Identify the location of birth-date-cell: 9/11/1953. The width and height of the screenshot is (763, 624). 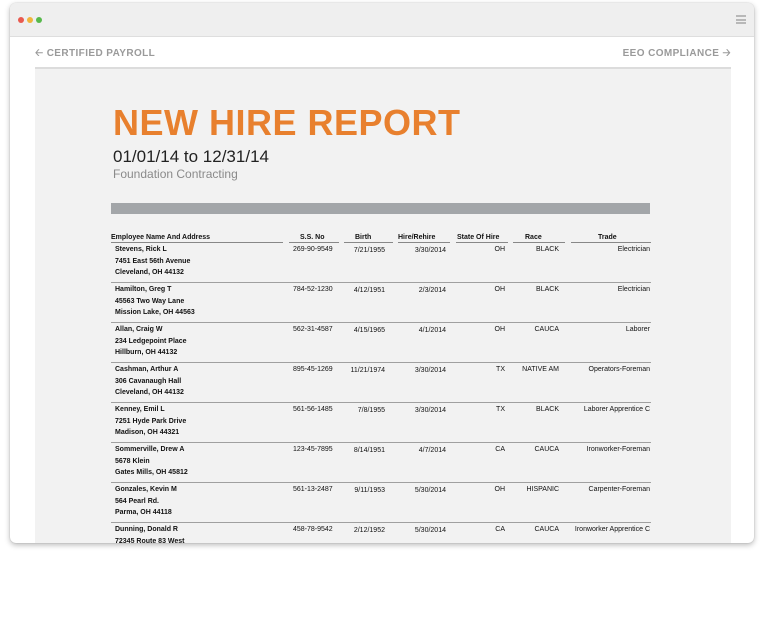
(369, 490).